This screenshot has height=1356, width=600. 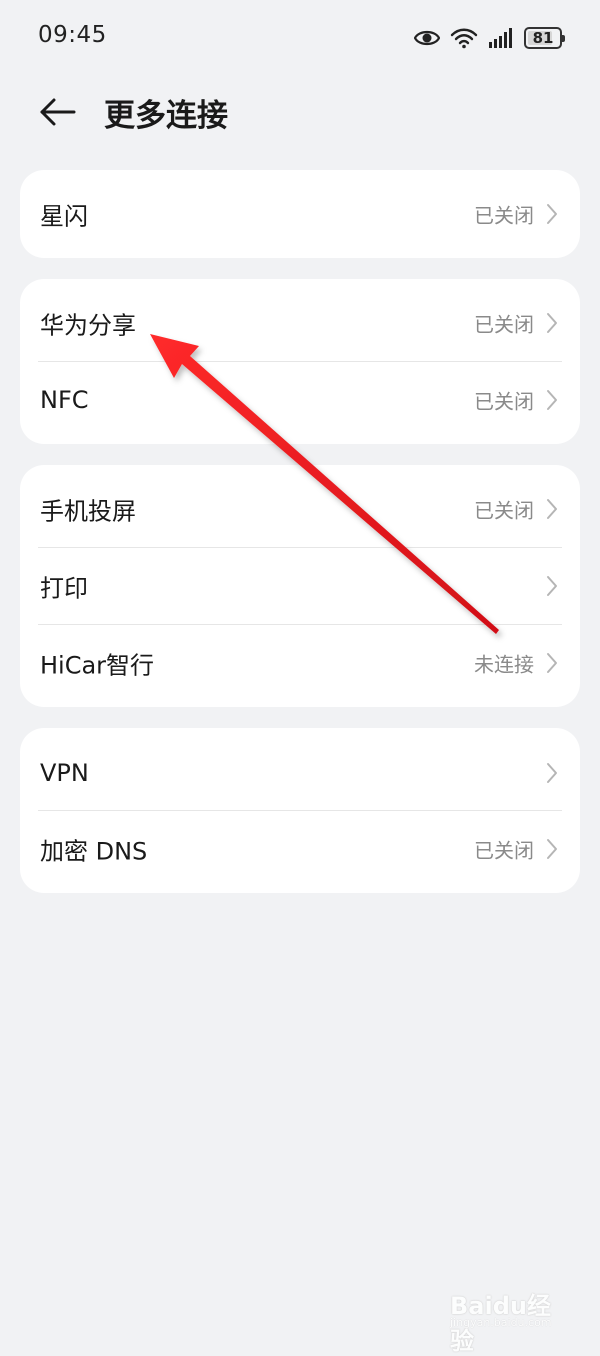 I want to click on row-starflash: 星闪 已关闭, so click(x=300, y=214).